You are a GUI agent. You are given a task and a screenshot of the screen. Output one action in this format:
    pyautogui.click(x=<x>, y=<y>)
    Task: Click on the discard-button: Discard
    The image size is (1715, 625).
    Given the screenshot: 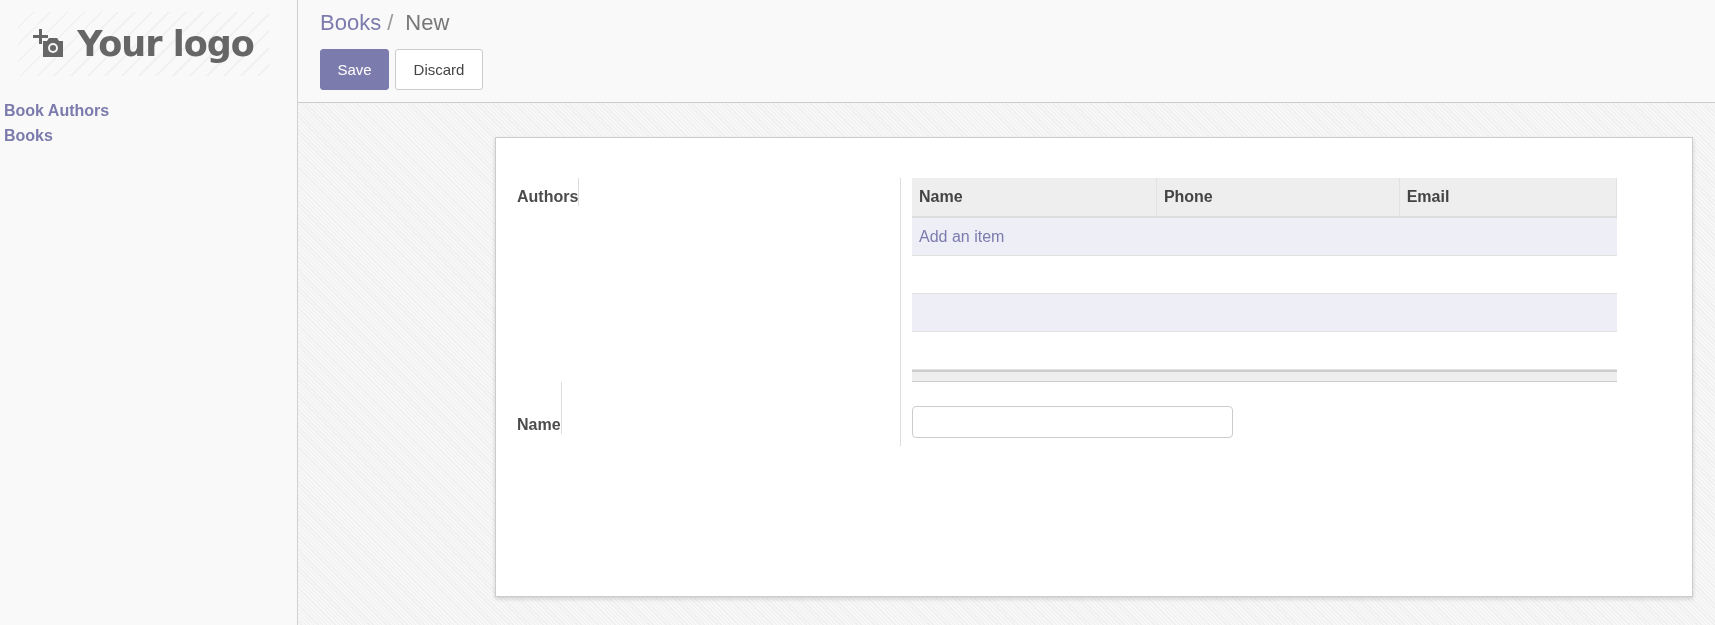 What is the action you would take?
    pyautogui.click(x=439, y=69)
    